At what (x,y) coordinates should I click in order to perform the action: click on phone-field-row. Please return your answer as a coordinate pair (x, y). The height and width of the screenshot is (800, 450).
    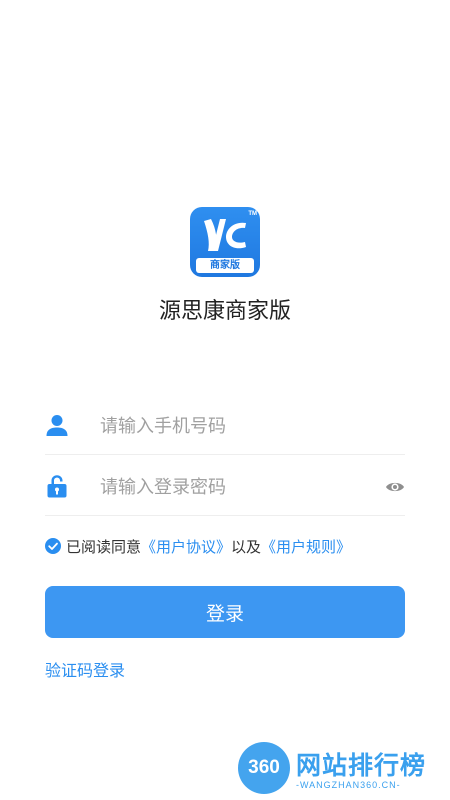
    Looking at the image, I should click on (225, 426).